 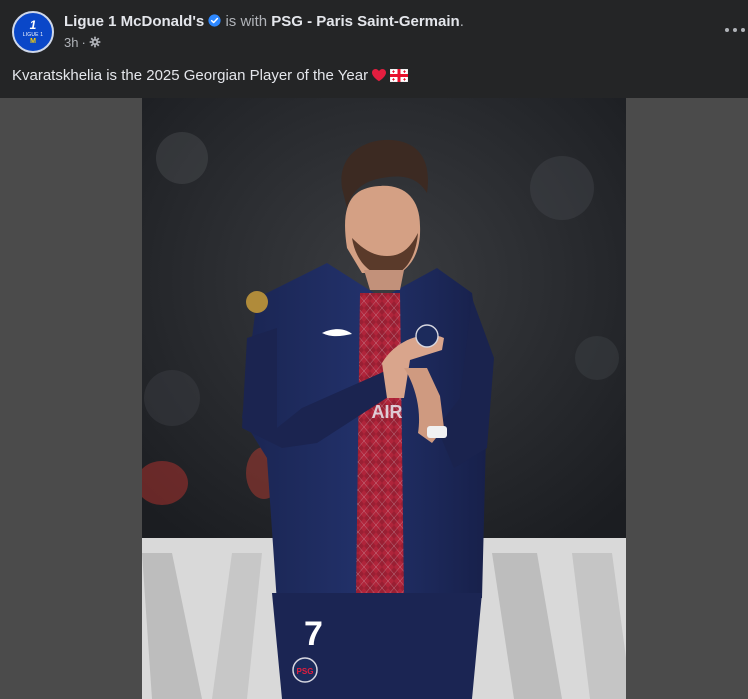 What do you see at coordinates (379, 75) in the screenshot?
I see `heart-icon` at bounding box center [379, 75].